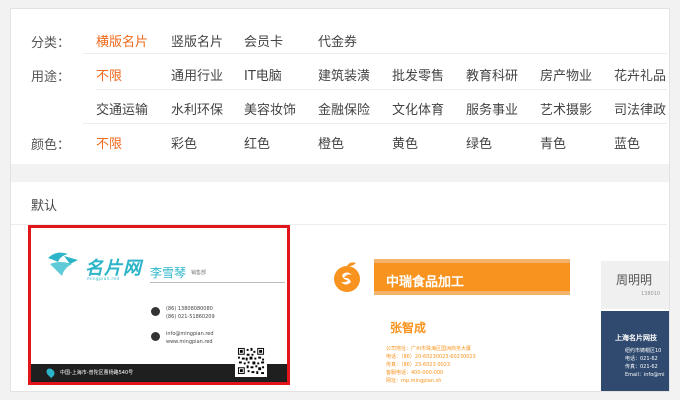 The image size is (680, 400). Describe the element at coordinates (479, 142) in the screenshot. I see `filter-color-green: 绿色` at that location.